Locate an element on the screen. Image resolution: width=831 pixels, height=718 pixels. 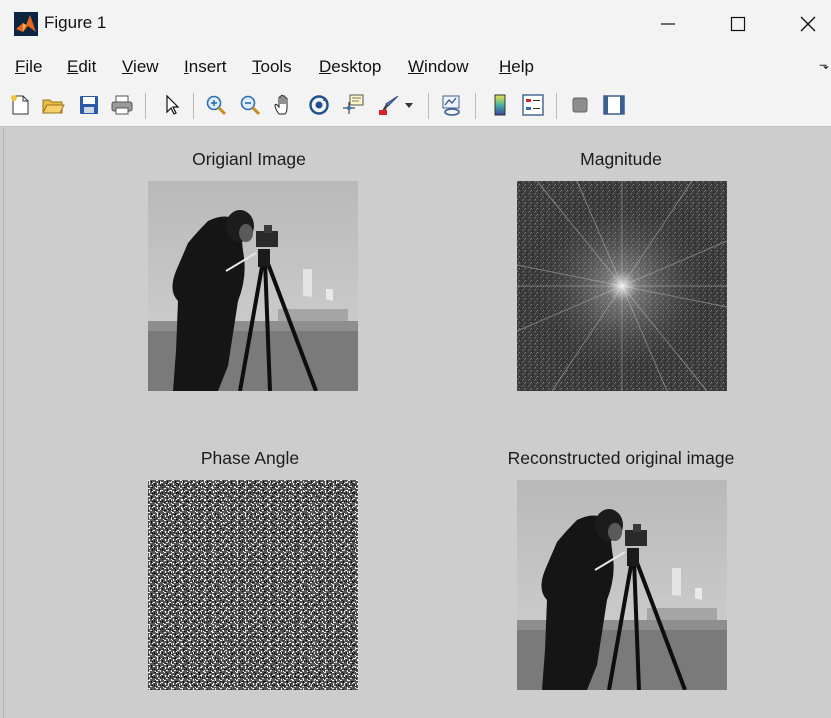
brush-icon is located at coordinates (389, 105).